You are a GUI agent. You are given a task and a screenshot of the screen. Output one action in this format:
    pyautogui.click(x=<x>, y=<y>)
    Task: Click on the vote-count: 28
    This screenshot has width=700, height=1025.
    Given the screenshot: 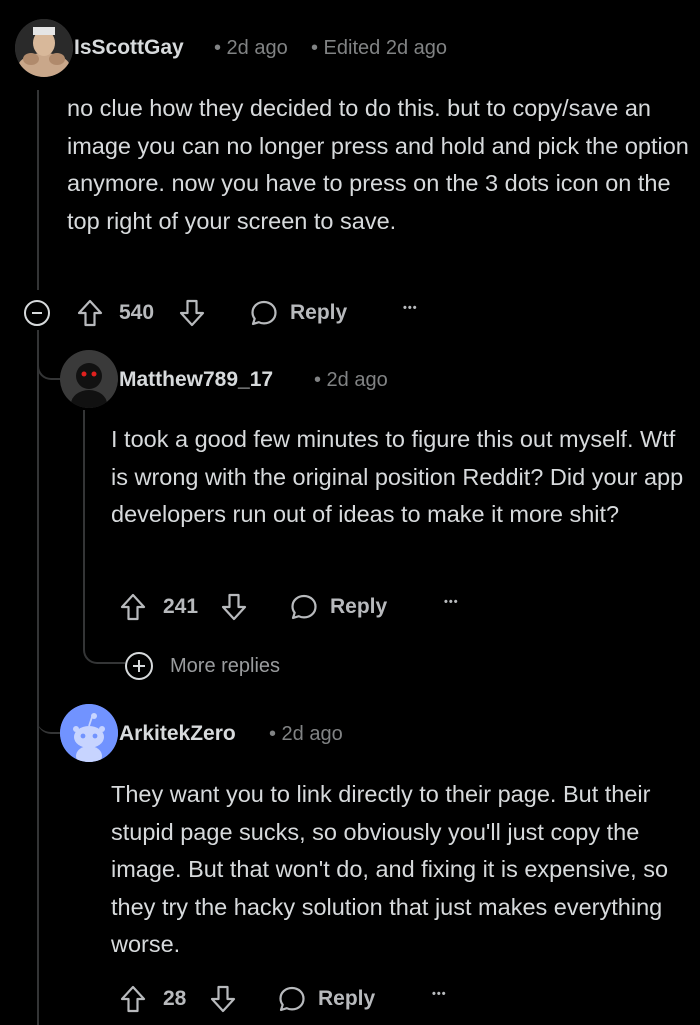 What is the action you would take?
    pyautogui.click(x=175, y=998)
    